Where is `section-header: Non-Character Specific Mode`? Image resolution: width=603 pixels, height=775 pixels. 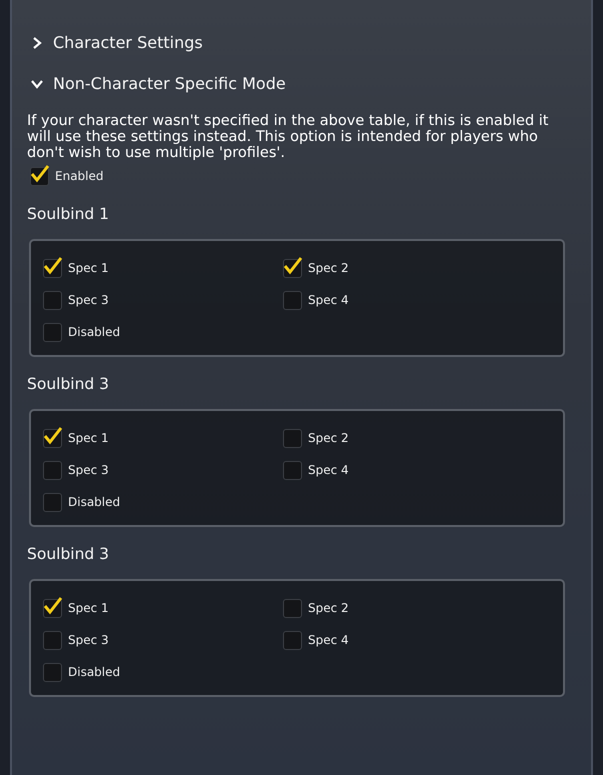 section-header: Non-Character Specific Mode is located at coordinates (169, 83).